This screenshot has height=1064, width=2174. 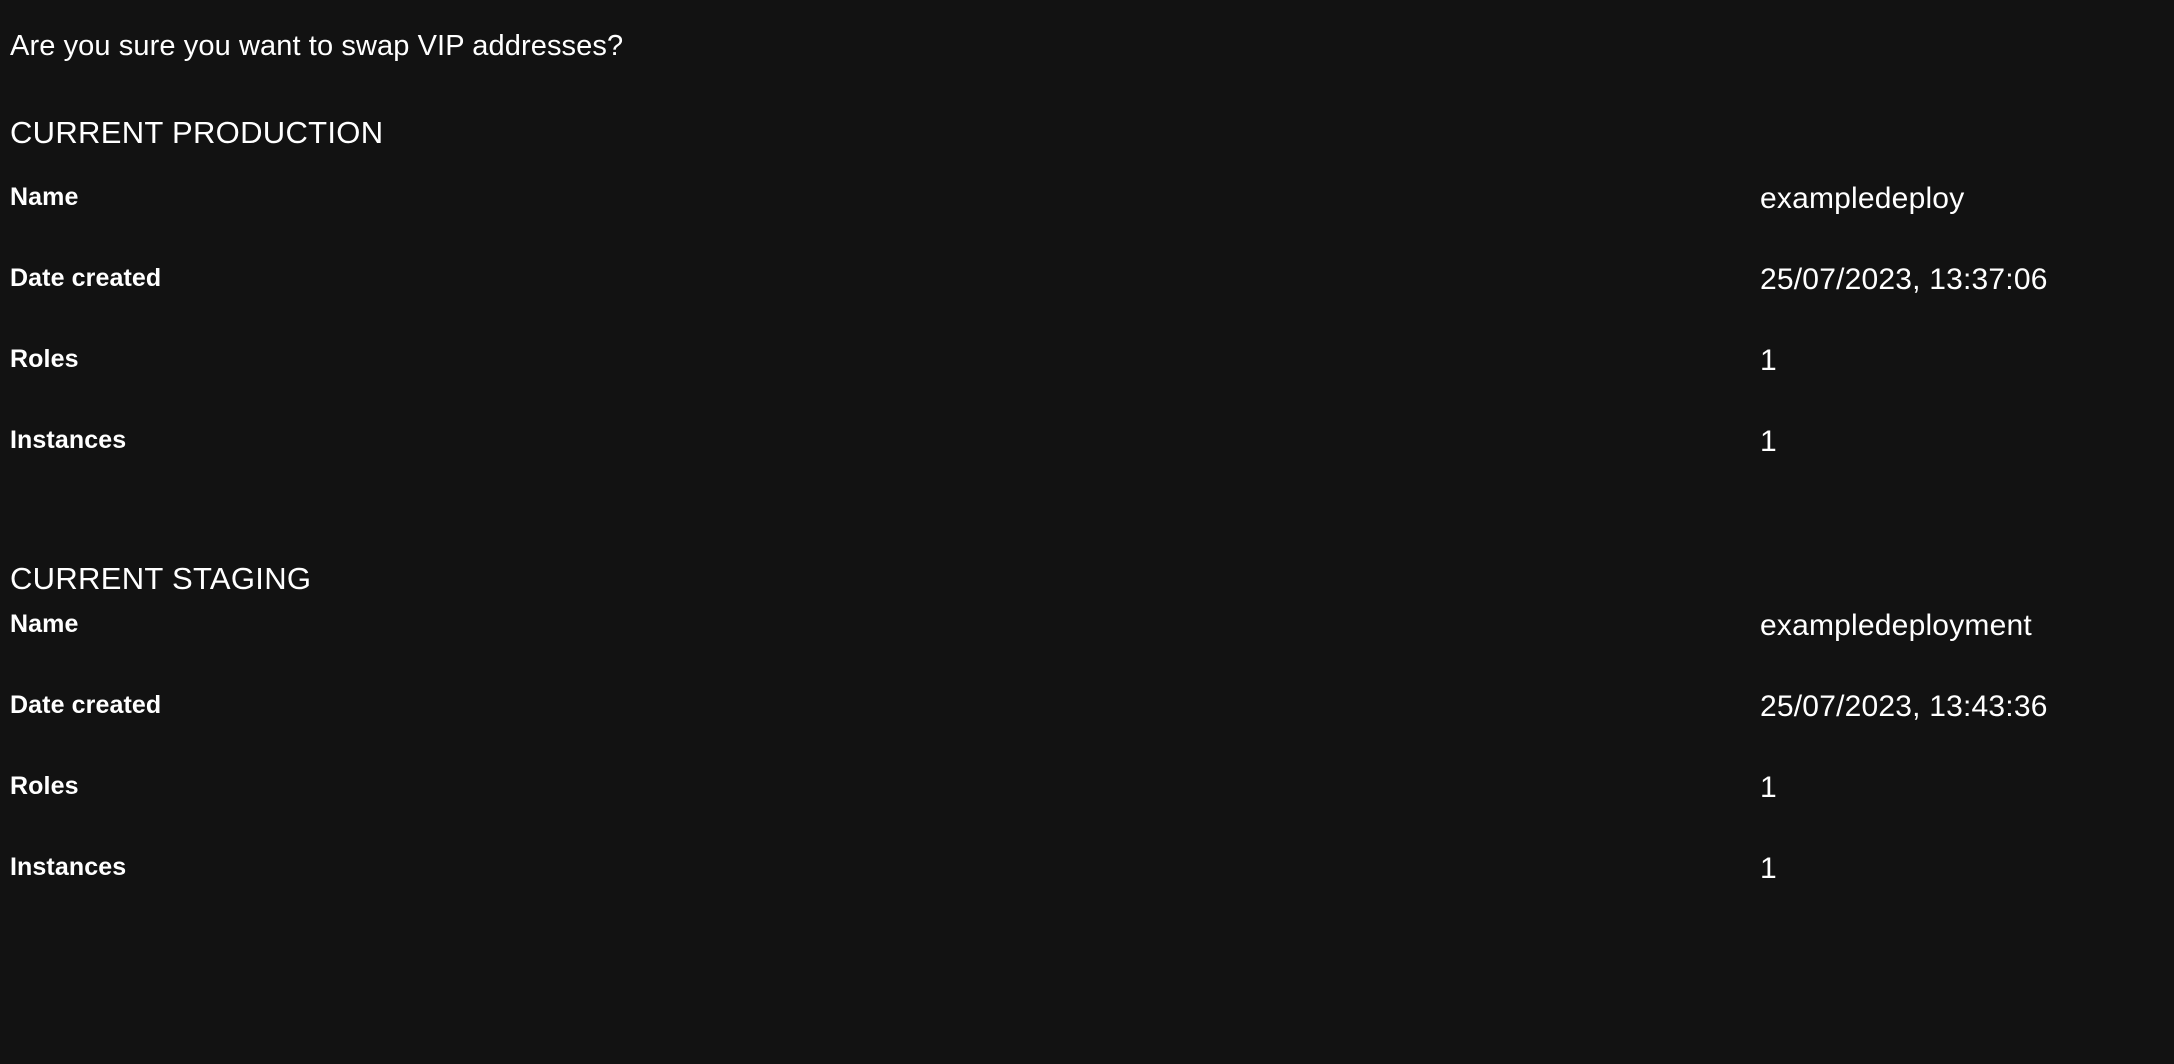 What do you see at coordinates (1862, 198) in the screenshot?
I see `row-value-name: exampledeploy` at bounding box center [1862, 198].